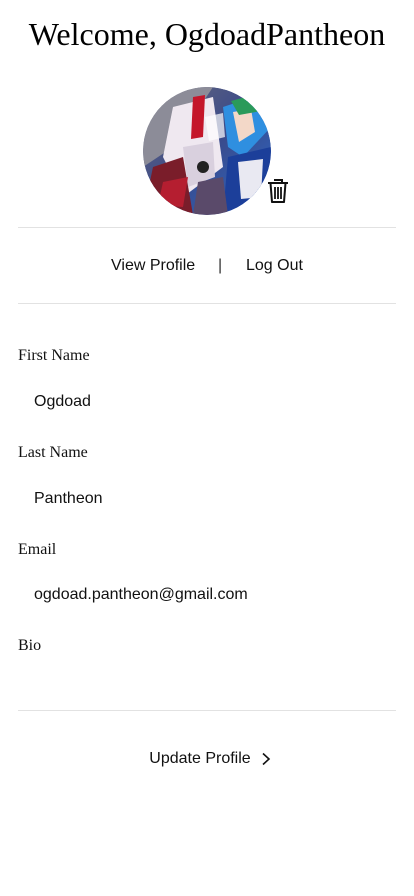 Image resolution: width=414 pixels, height=896 pixels. I want to click on first-name-field, so click(206, 402).